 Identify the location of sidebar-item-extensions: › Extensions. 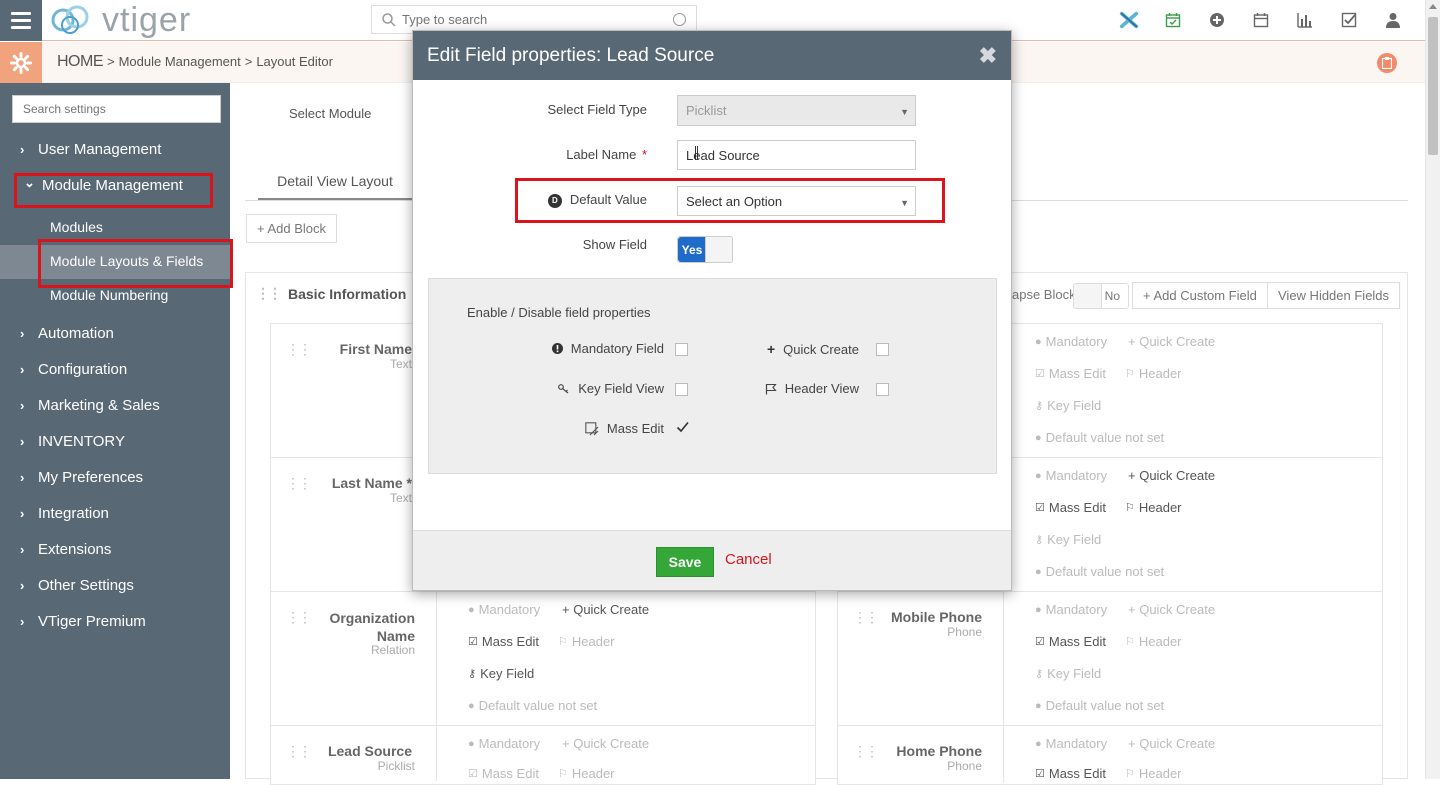
(65, 549).